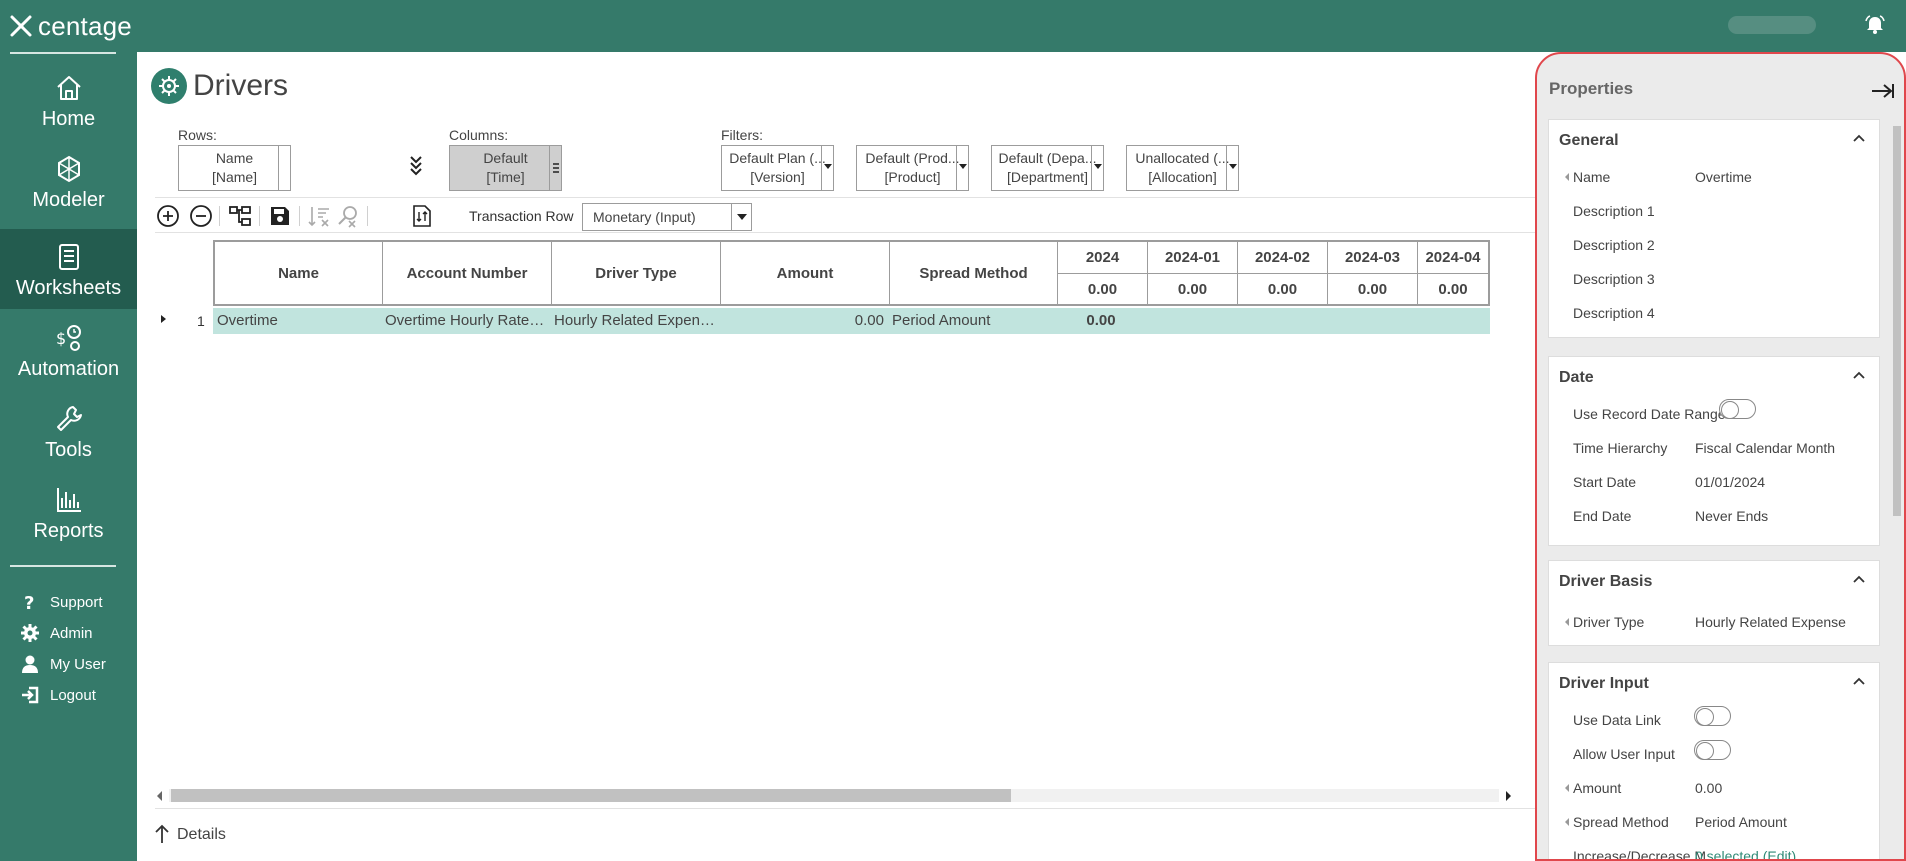 This screenshot has width=1906, height=861. What do you see at coordinates (1712, 750) in the screenshot?
I see `allow-user-input-toggle` at bounding box center [1712, 750].